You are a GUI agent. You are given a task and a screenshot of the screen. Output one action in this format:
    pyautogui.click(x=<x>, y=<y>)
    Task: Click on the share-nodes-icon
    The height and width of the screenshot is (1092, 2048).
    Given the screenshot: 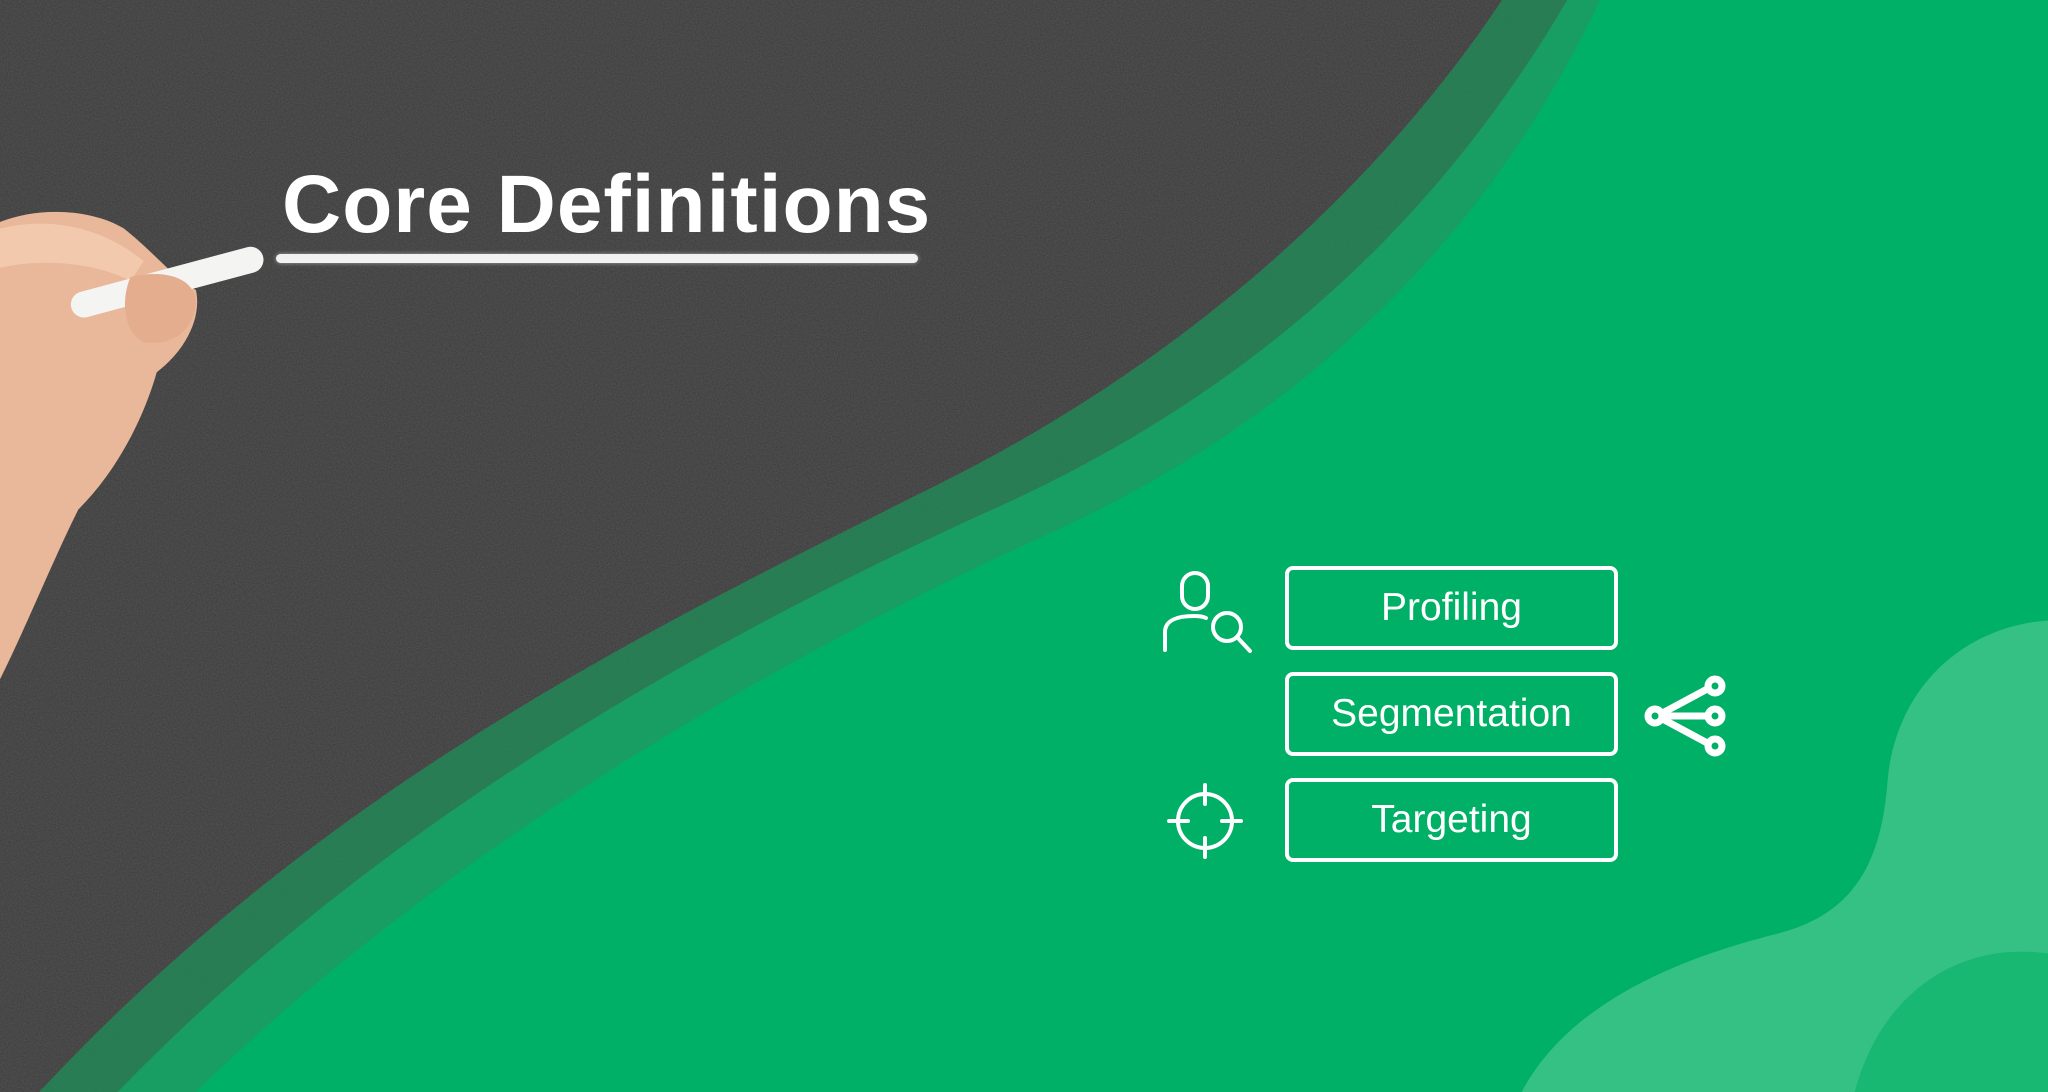 What is the action you would take?
    pyautogui.click(x=1685, y=716)
    